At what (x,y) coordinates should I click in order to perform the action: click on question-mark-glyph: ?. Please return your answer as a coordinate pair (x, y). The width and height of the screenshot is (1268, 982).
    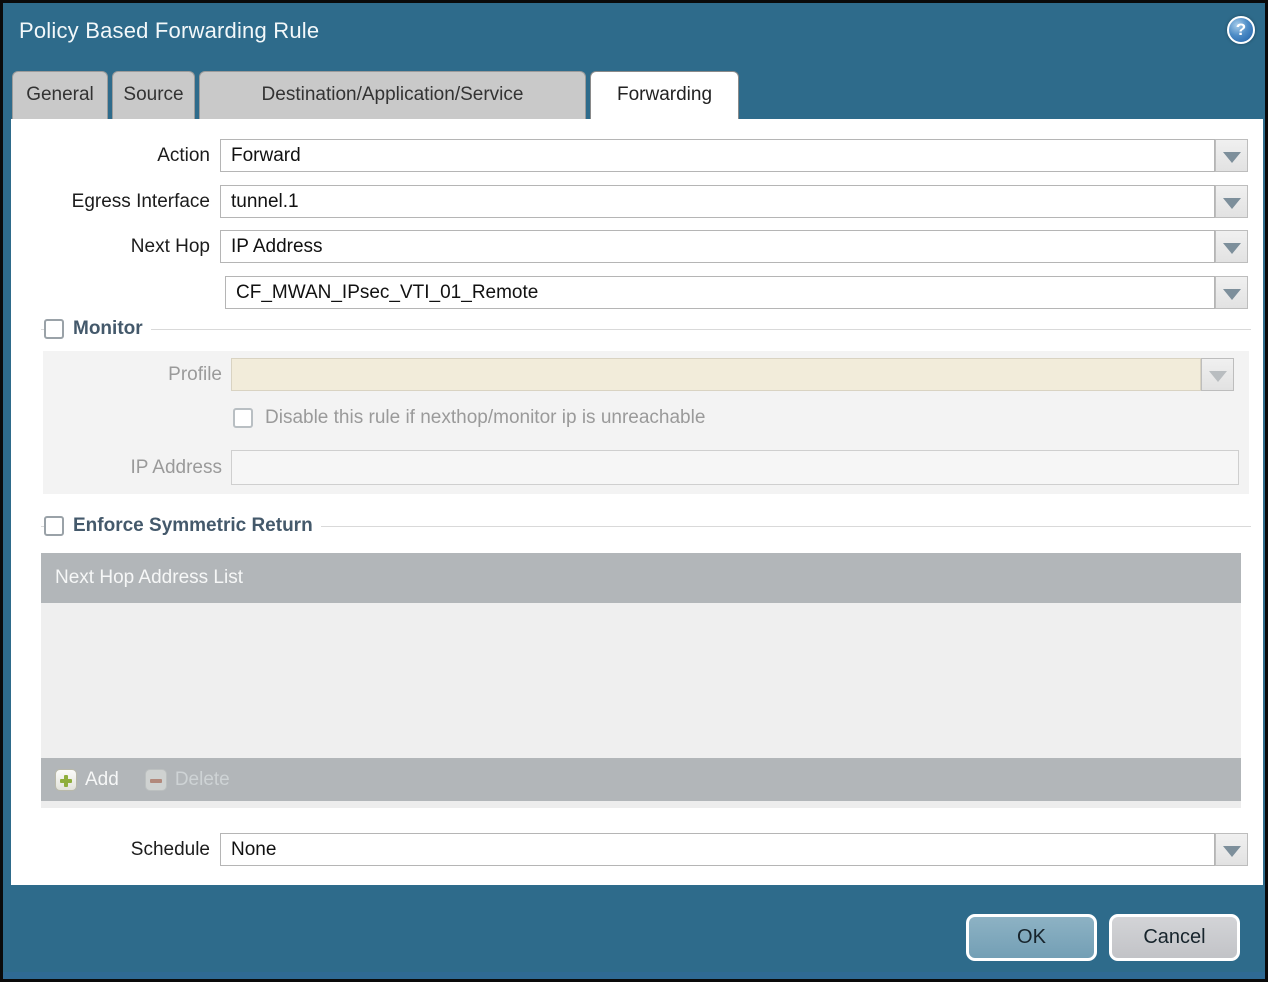
    Looking at the image, I should click on (1241, 29).